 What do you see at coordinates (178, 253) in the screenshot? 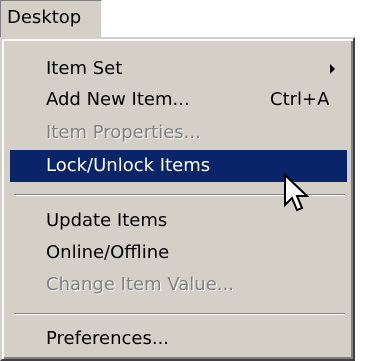
I see `menu-item-online-offline: Online/Offline` at bounding box center [178, 253].